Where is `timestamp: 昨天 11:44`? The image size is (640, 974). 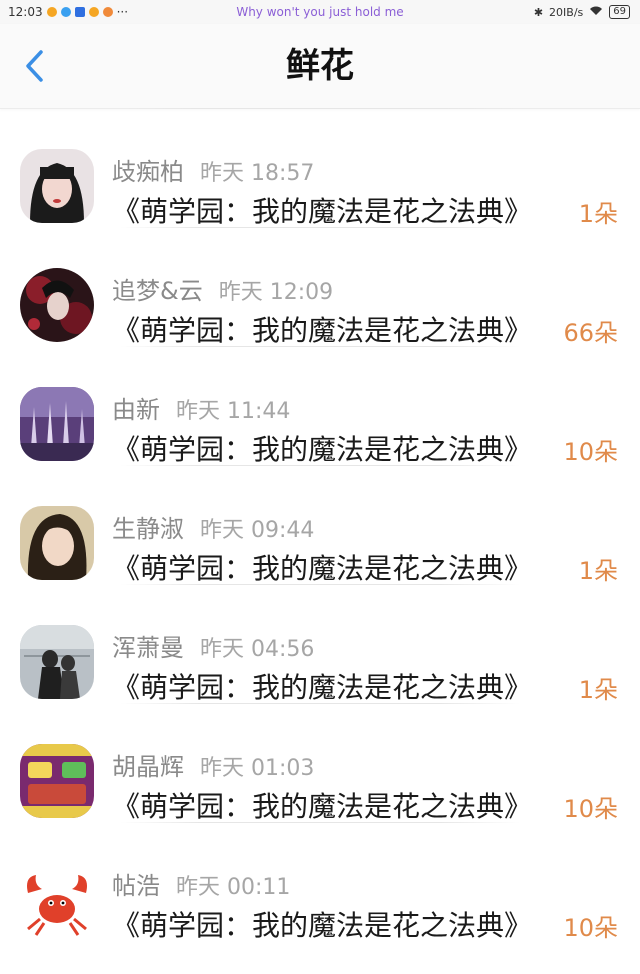 timestamp: 昨天 11:44 is located at coordinates (233, 411).